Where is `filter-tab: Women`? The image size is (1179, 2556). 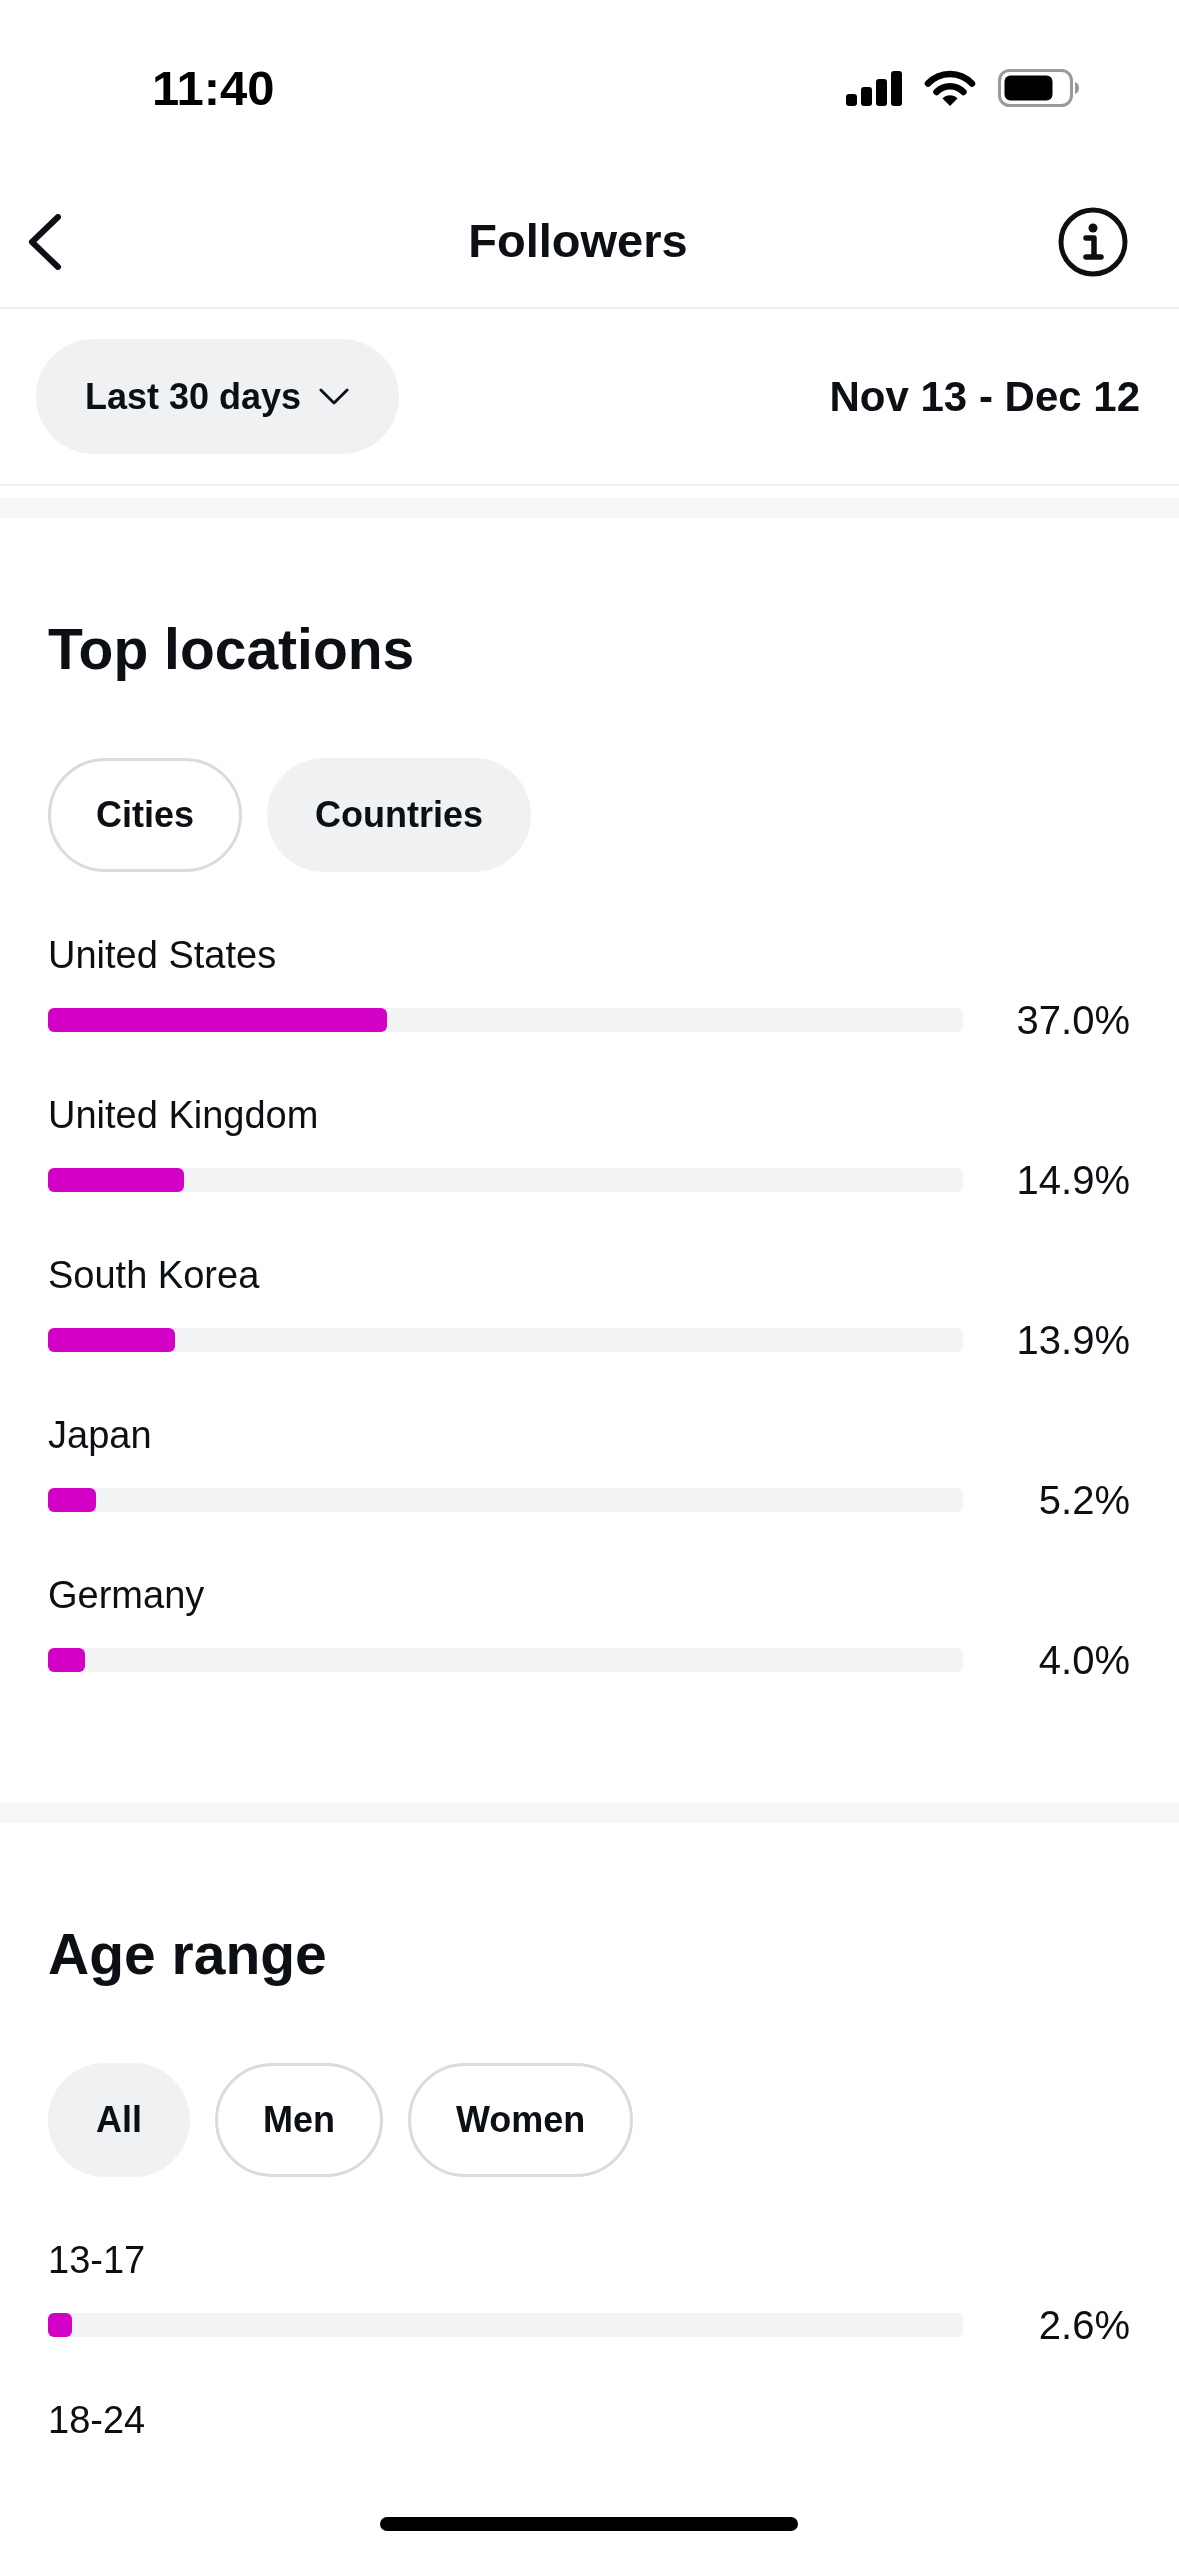 filter-tab: Women is located at coordinates (521, 2120).